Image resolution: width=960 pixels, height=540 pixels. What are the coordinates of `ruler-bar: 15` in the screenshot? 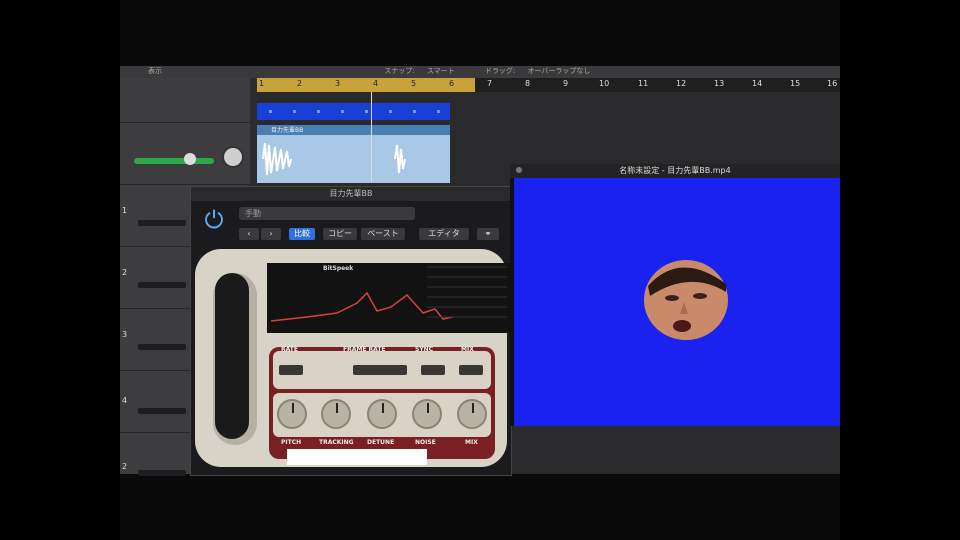 It's located at (795, 83).